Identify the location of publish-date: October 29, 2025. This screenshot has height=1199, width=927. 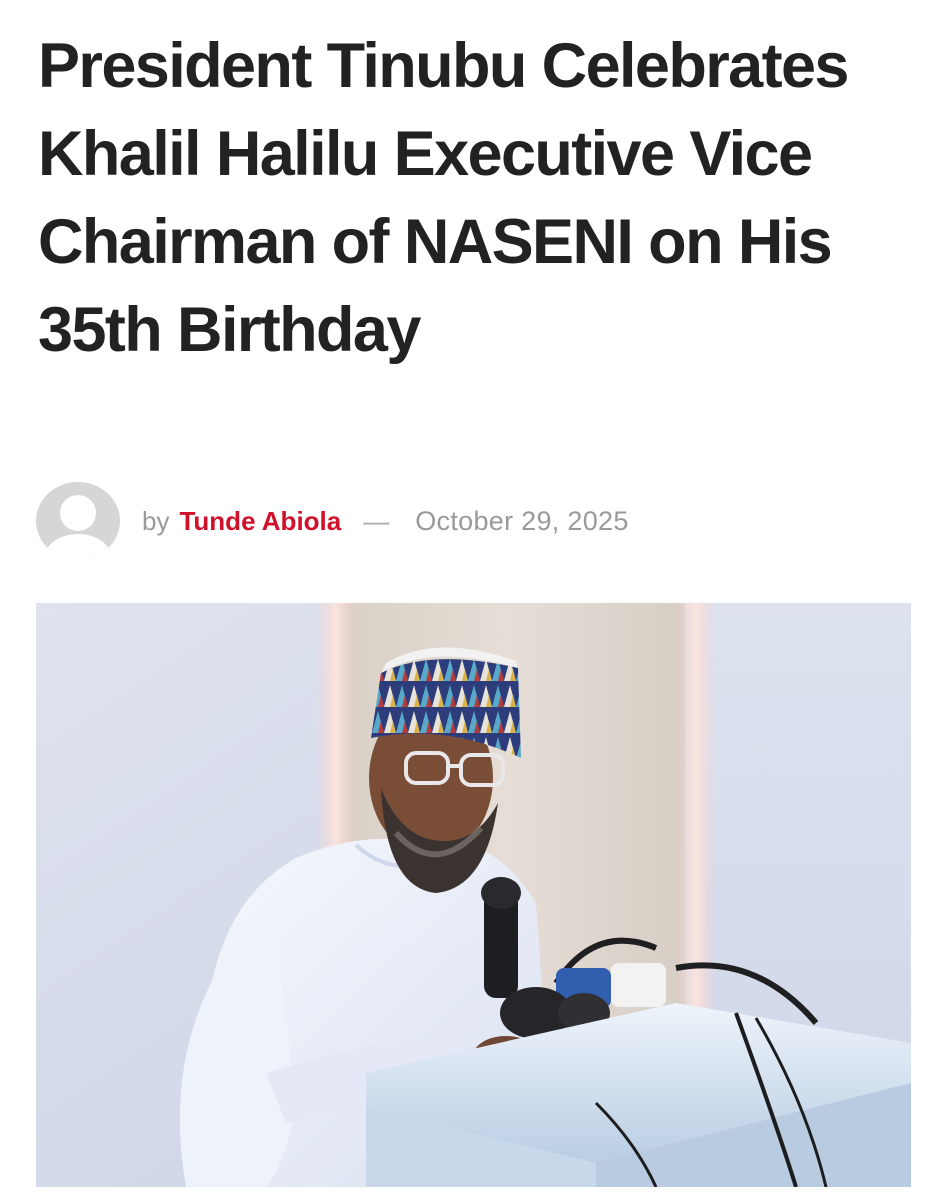
(522, 520).